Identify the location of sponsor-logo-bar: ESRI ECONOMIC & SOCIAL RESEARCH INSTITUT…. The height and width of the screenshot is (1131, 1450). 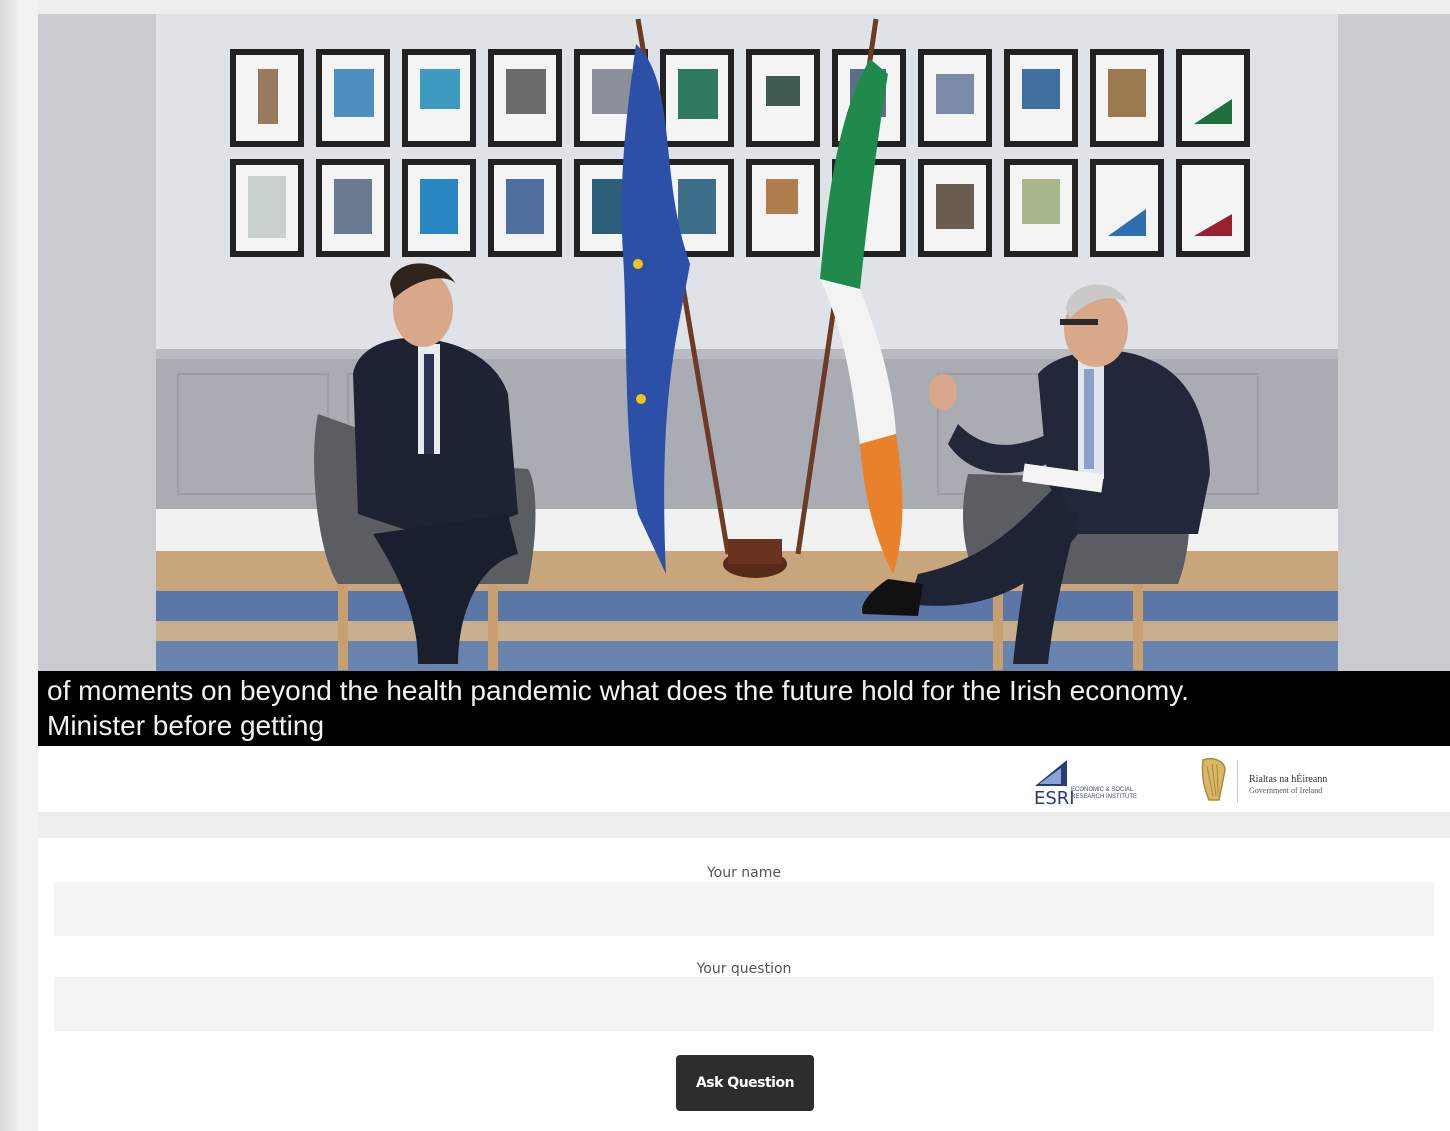
(744, 781).